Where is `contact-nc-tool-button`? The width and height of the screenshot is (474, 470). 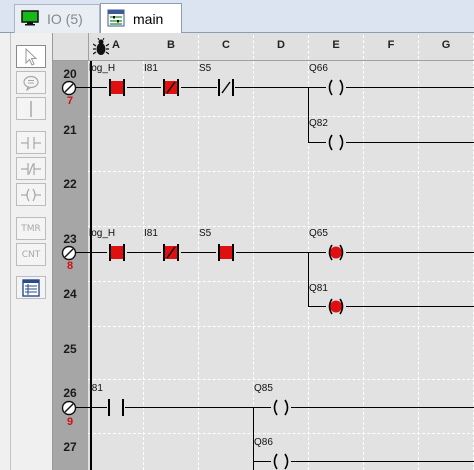 contact-nc-tool-button is located at coordinates (31, 168).